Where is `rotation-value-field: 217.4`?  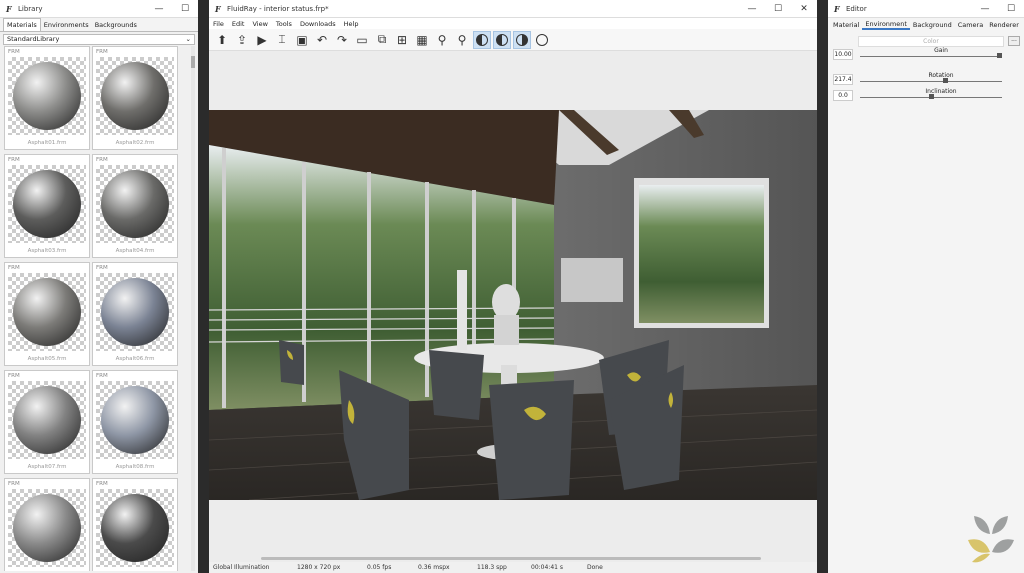
rotation-value-field: 217.4 is located at coordinates (843, 79).